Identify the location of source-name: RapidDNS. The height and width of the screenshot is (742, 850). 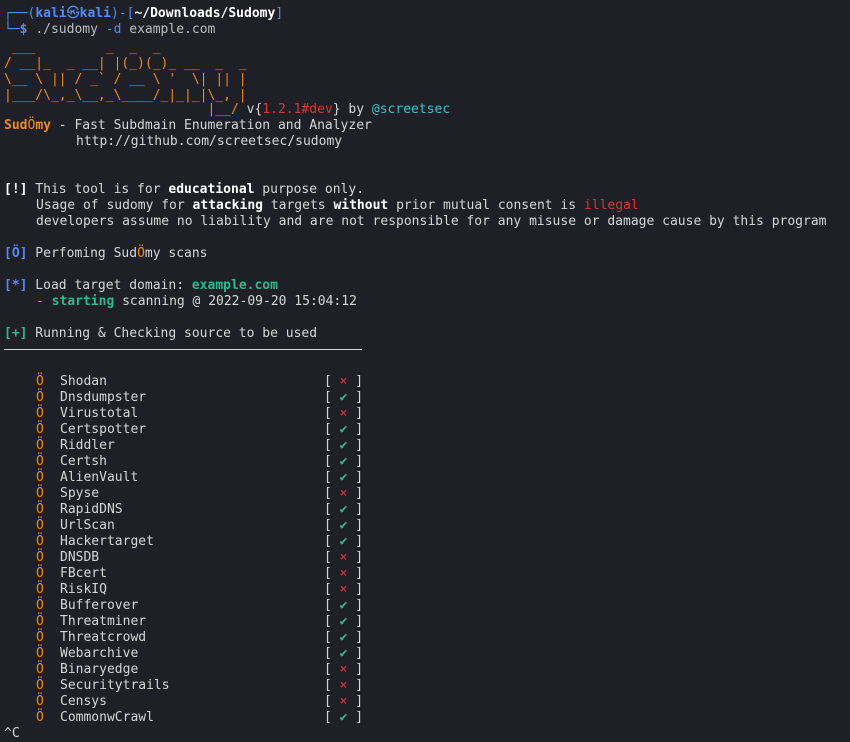
(91, 509).